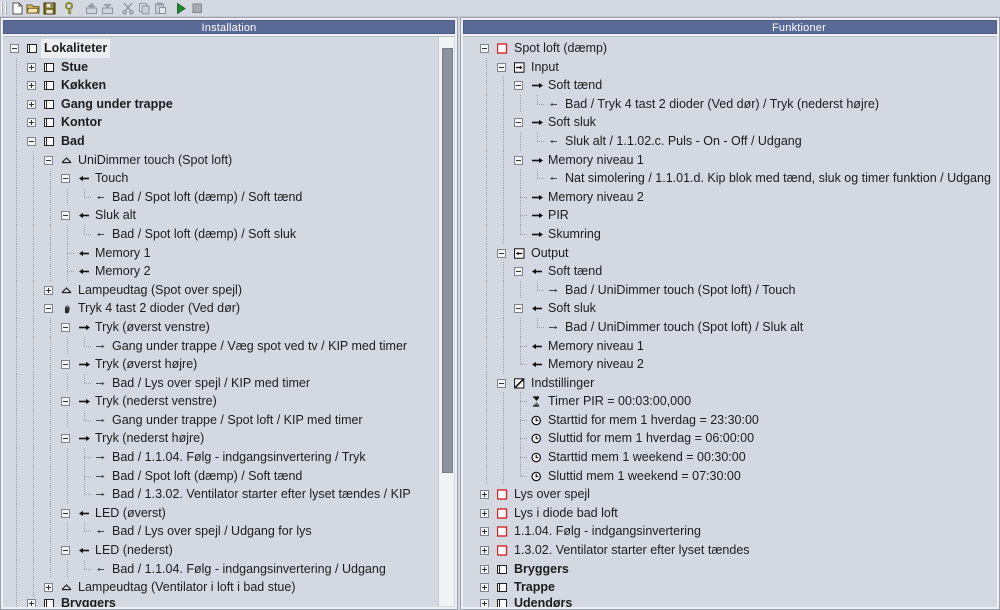 The width and height of the screenshot is (1000, 610). What do you see at coordinates (207, 364) in the screenshot?
I see `tree-row: Tryk (øverst højre)` at bounding box center [207, 364].